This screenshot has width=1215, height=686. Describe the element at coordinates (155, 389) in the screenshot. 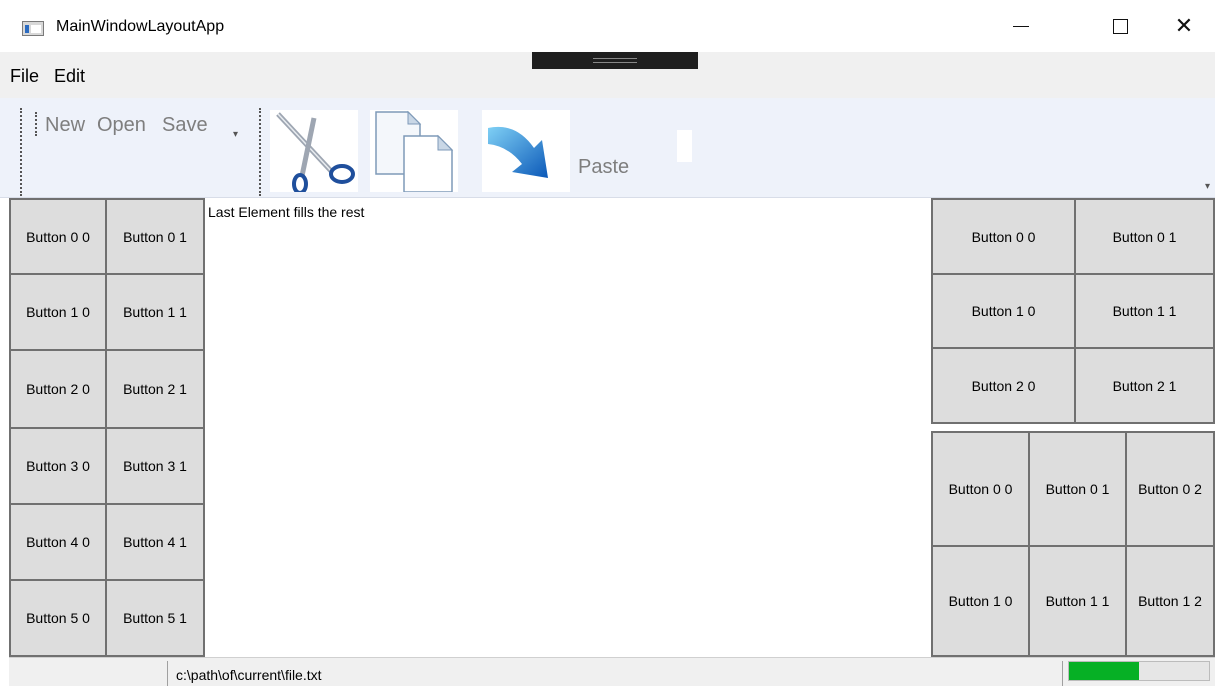

I see `left-button-2-1: Button 2 1` at that location.